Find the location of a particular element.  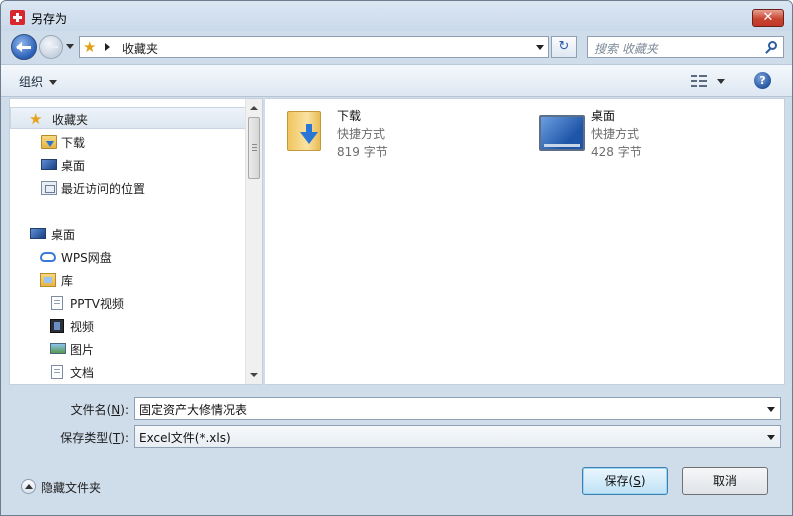

cancel-button: 取消 is located at coordinates (725, 481).